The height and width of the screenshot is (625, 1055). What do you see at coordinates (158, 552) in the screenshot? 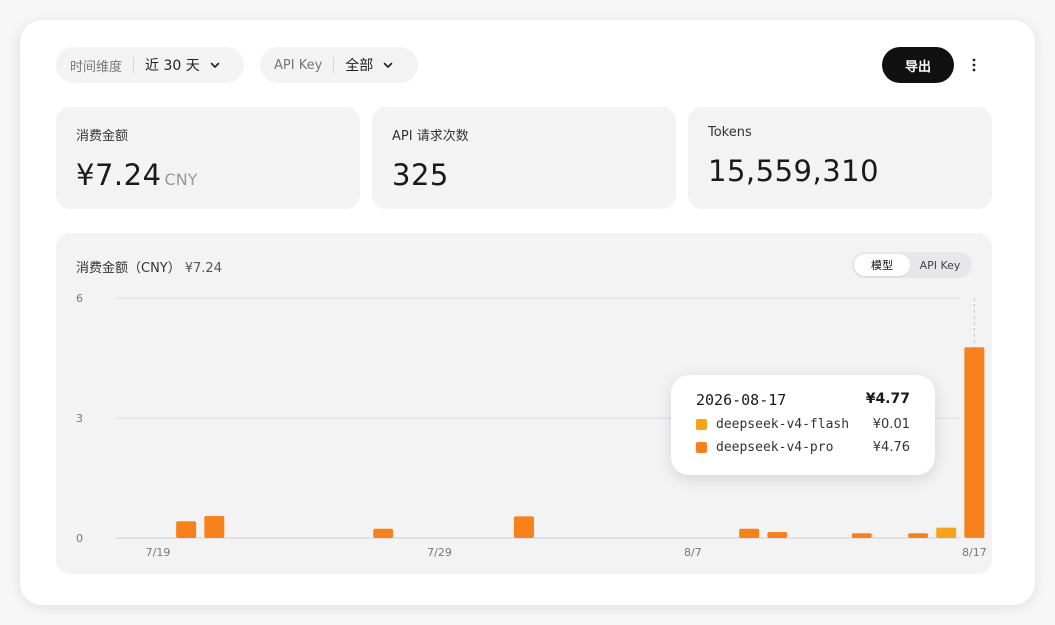
I see `x-tick-label: 7/19` at bounding box center [158, 552].